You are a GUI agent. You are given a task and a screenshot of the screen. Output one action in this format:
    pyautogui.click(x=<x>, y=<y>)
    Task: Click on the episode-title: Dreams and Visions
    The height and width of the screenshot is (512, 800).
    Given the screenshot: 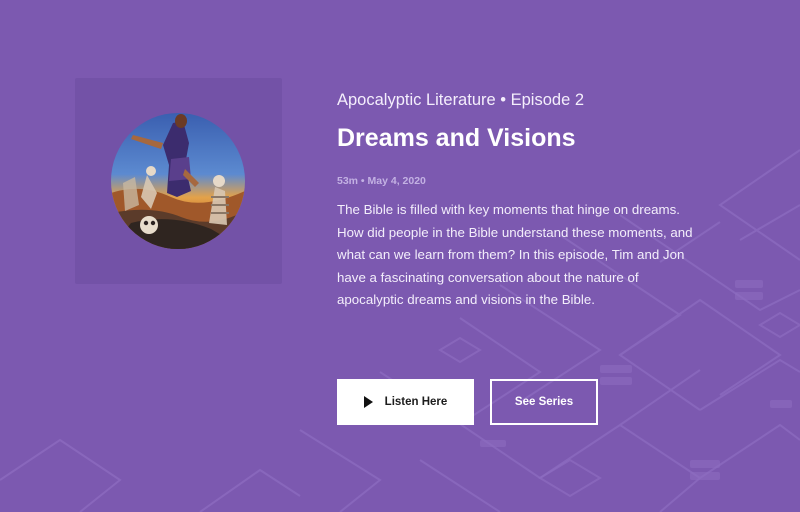 What is the action you would take?
    pyautogui.click(x=456, y=138)
    